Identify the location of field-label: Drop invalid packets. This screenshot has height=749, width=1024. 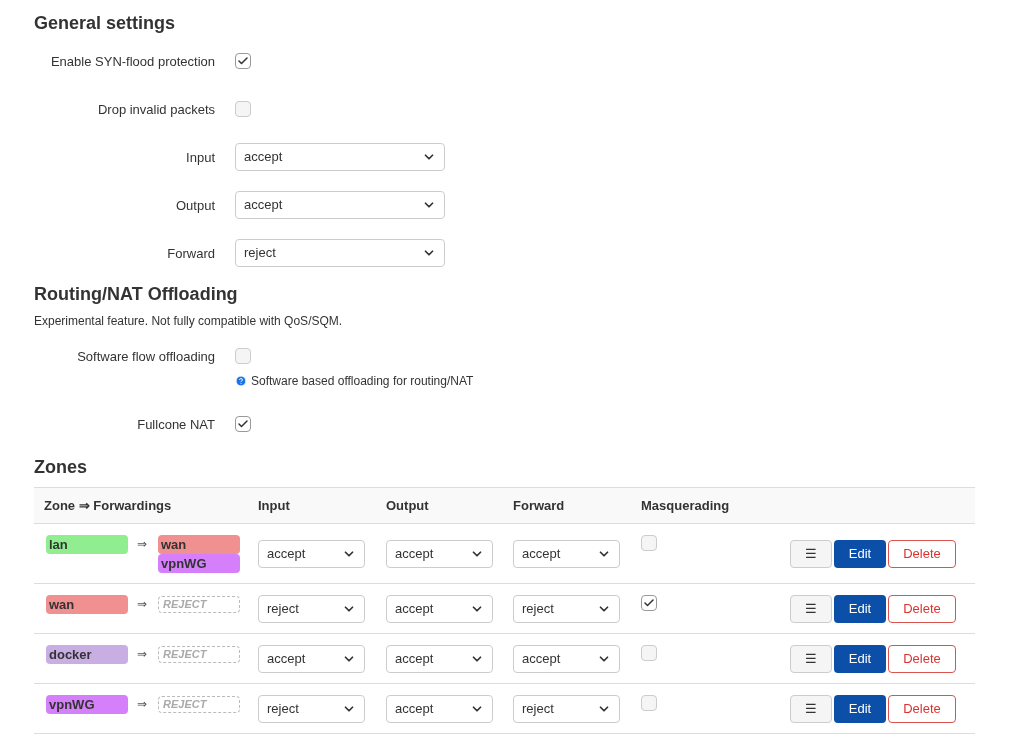
(155, 110).